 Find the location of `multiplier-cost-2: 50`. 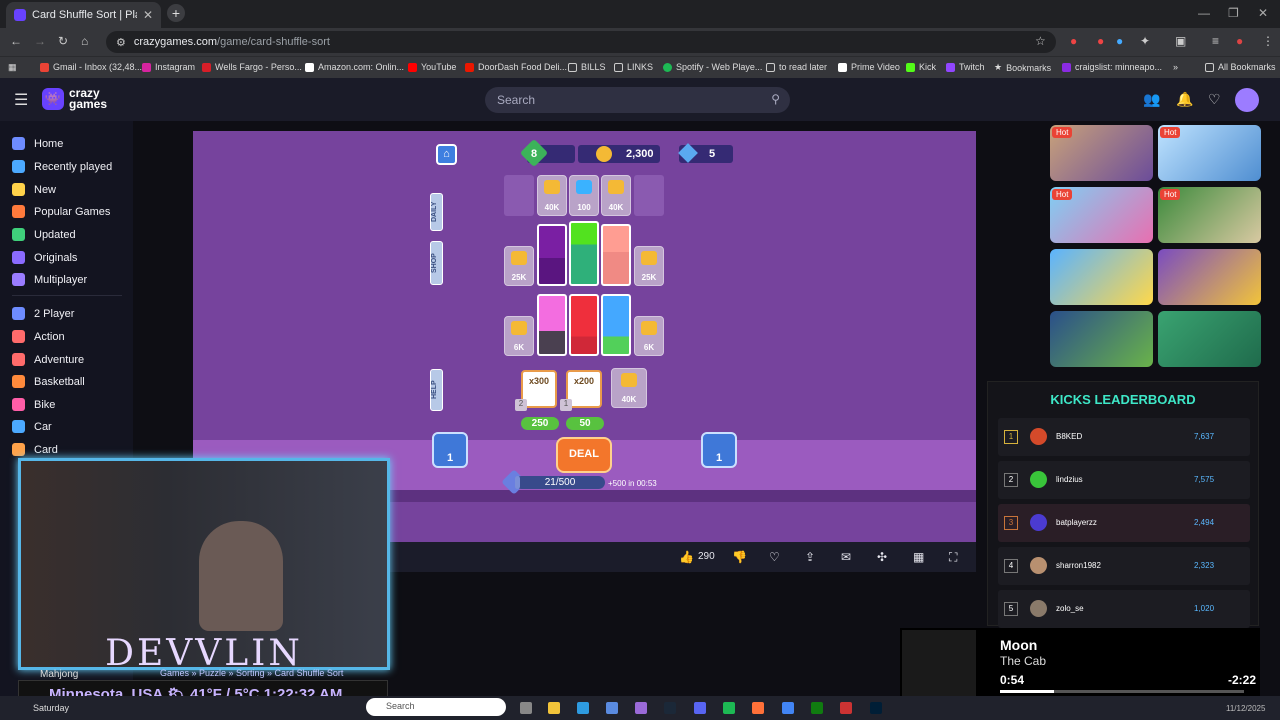

multiplier-cost-2: 50 is located at coordinates (585, 423).